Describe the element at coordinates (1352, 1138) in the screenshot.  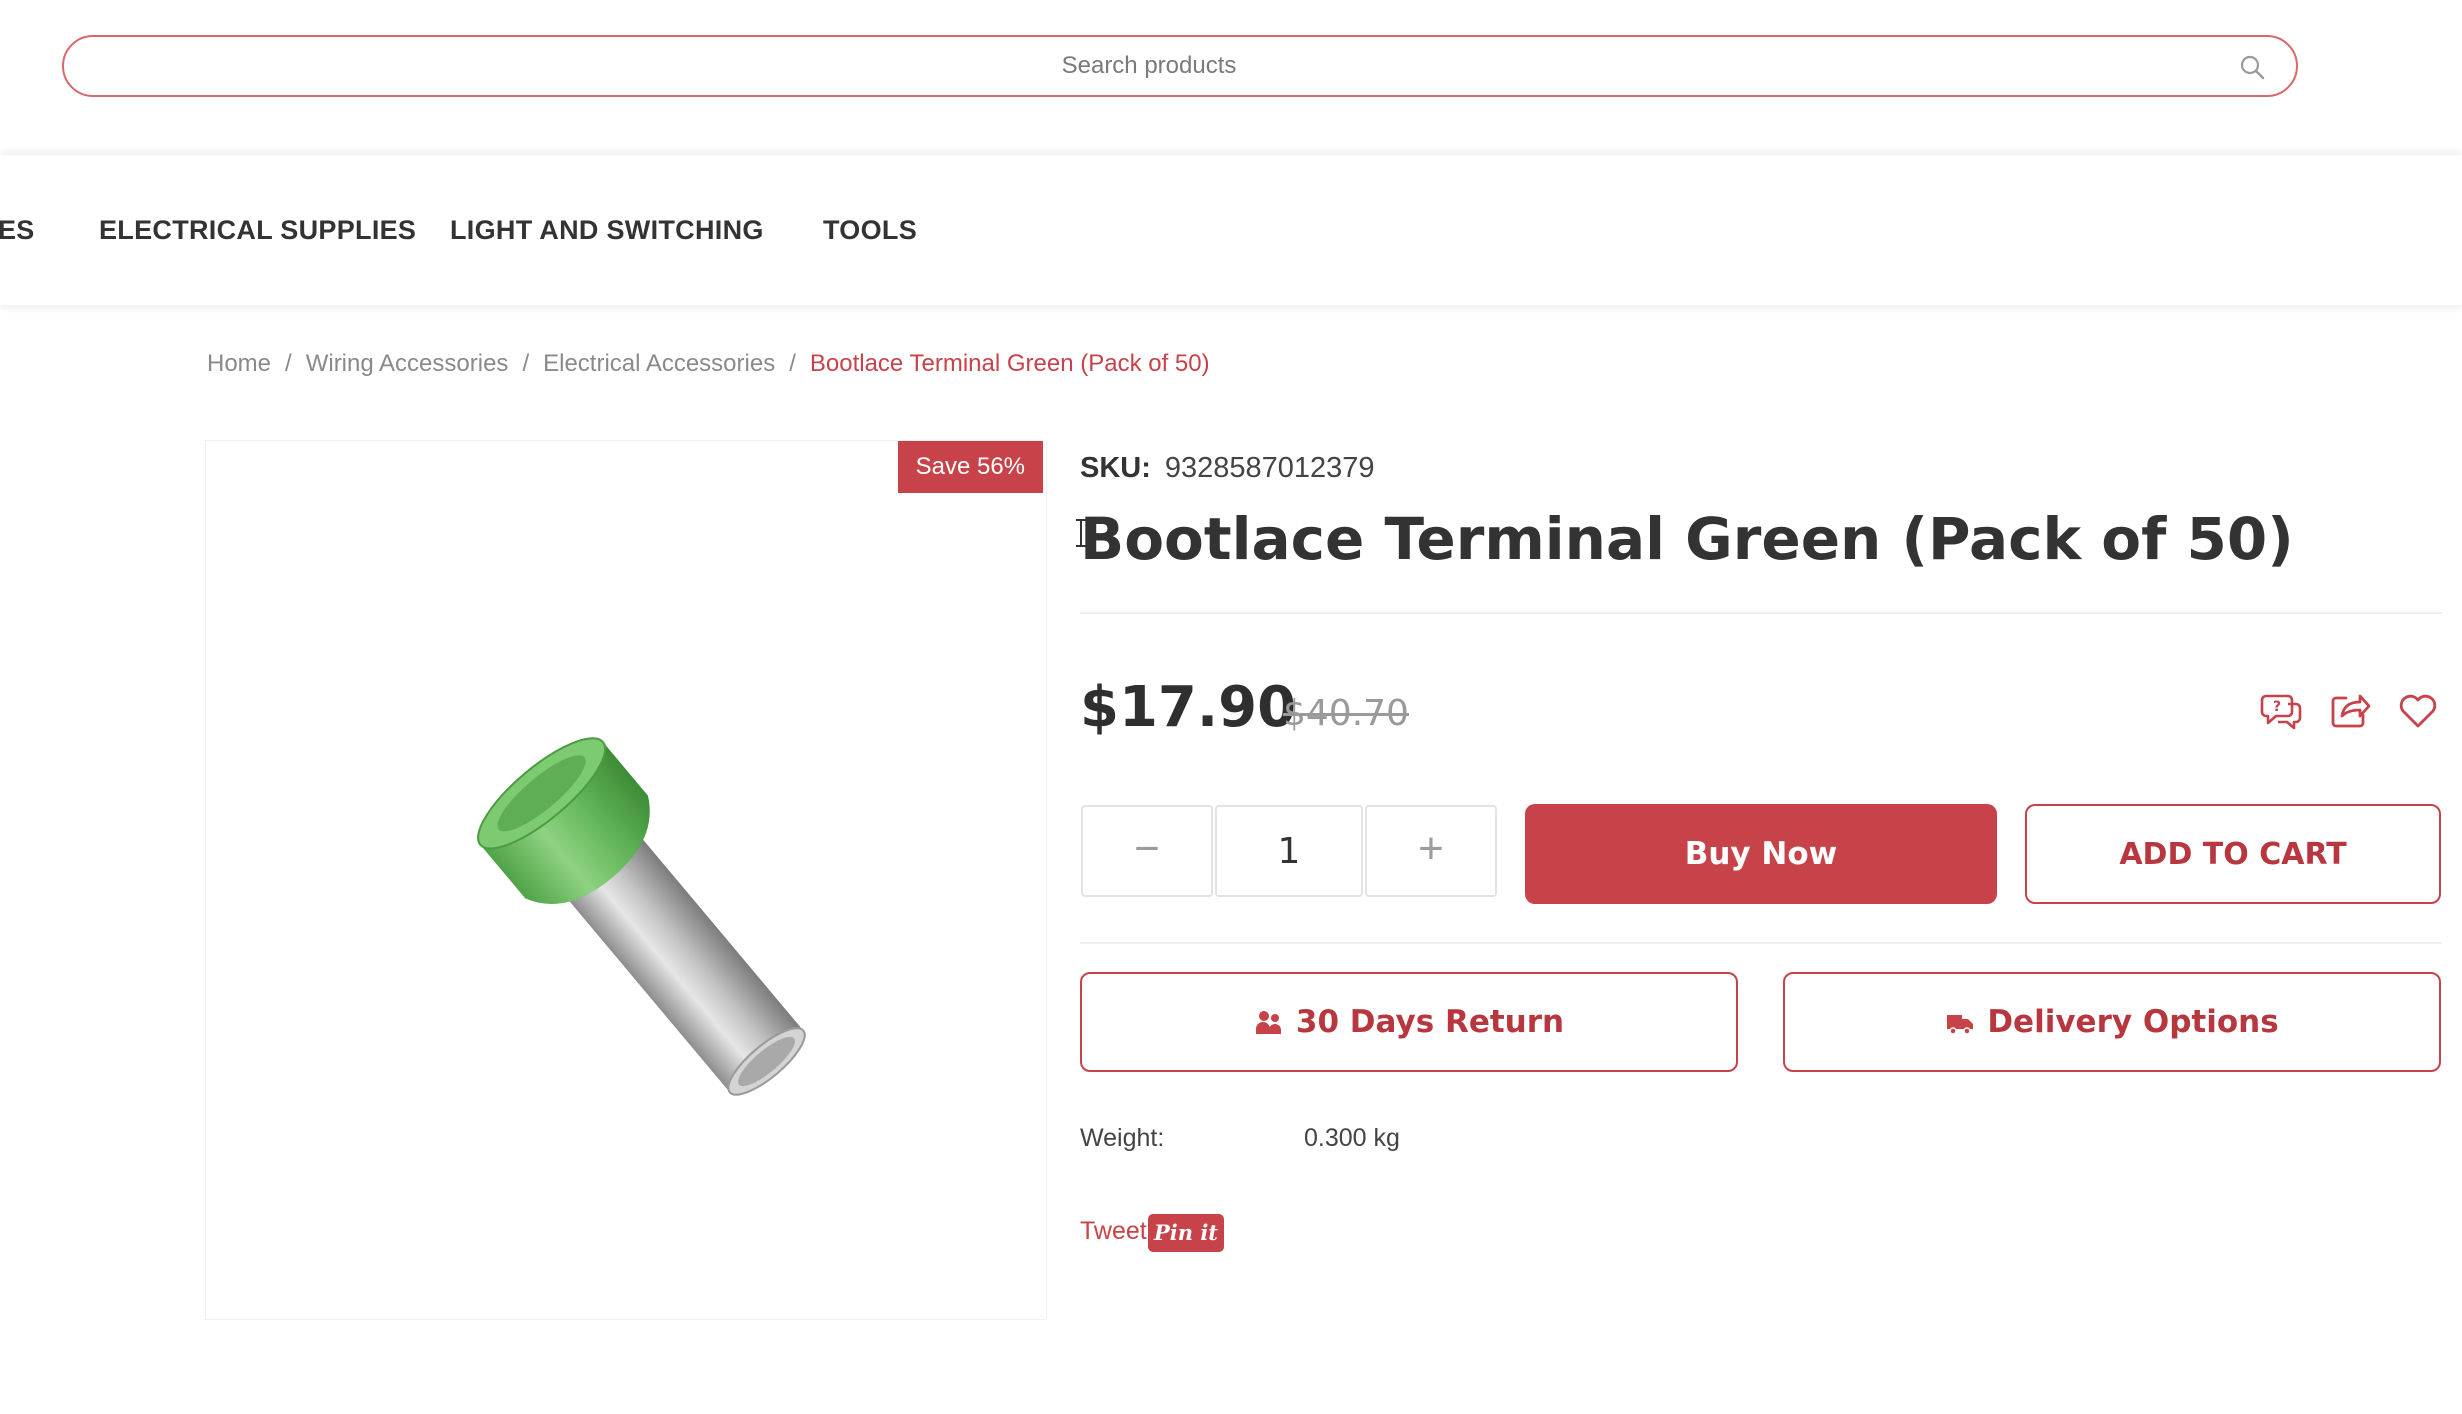
I see `weight-value: 0.300 kg` at that location.